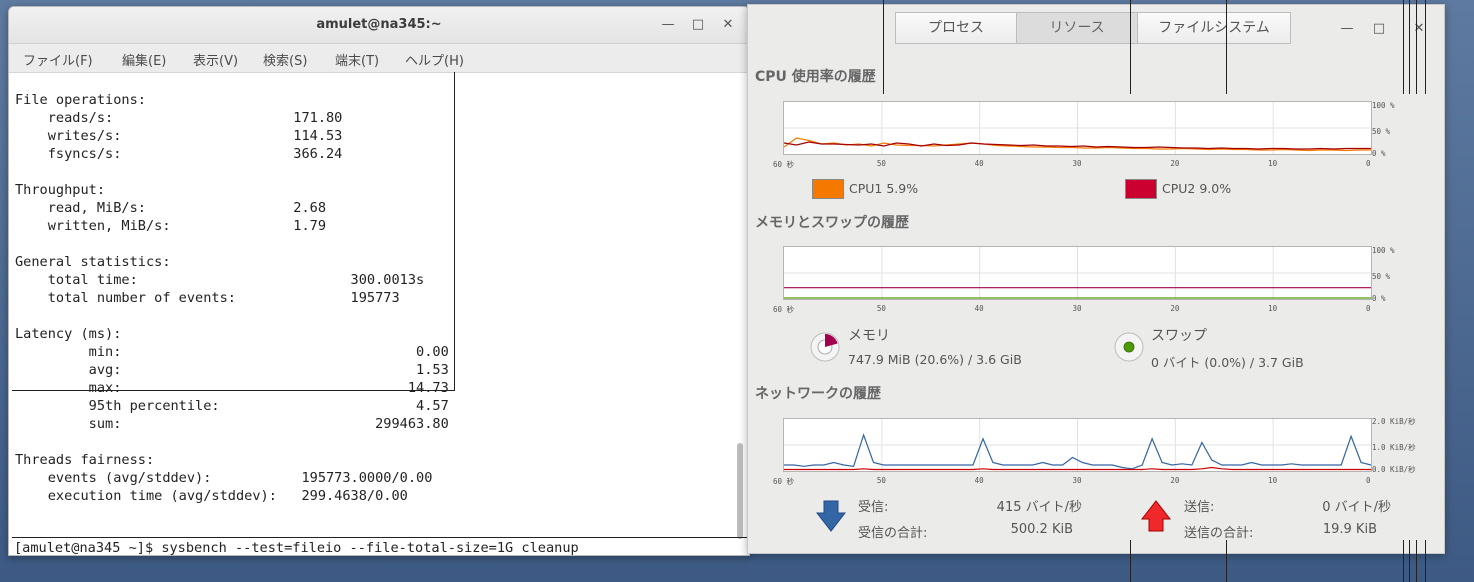 This screenshot has height=582, width=1474. I want to click on send-rate: 0 バイト/秒, so click(1356, 507).